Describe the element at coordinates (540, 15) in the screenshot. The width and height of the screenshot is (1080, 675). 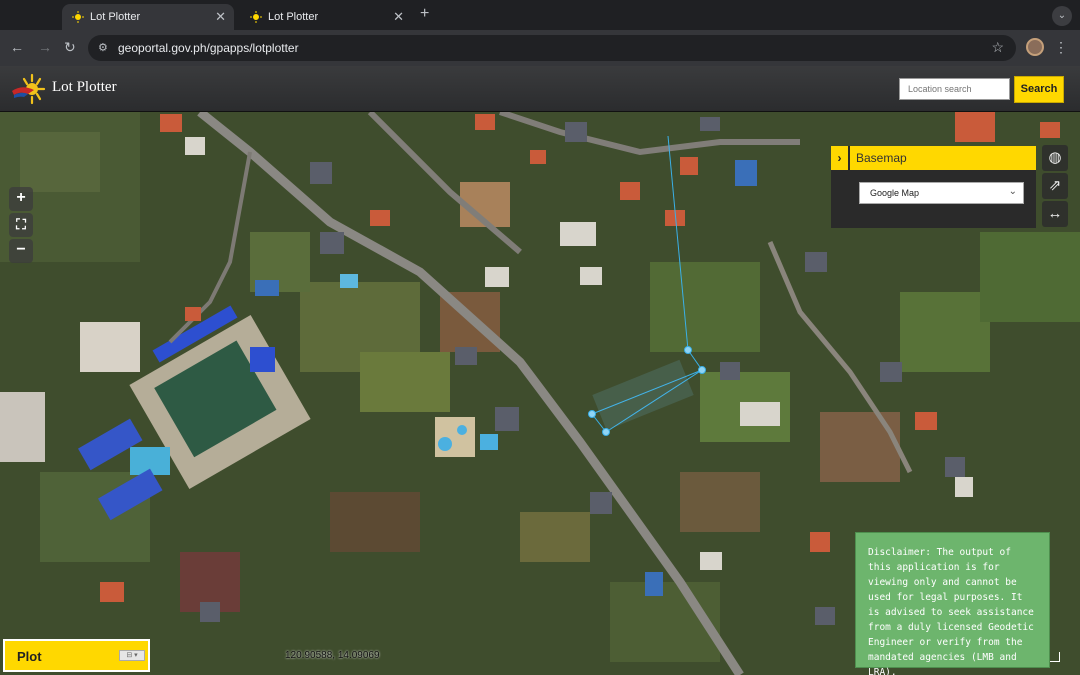
I see `browser-tab-strip: Lot Plotter ✕ Lot Plotter ✕ + ⌄` at that location.